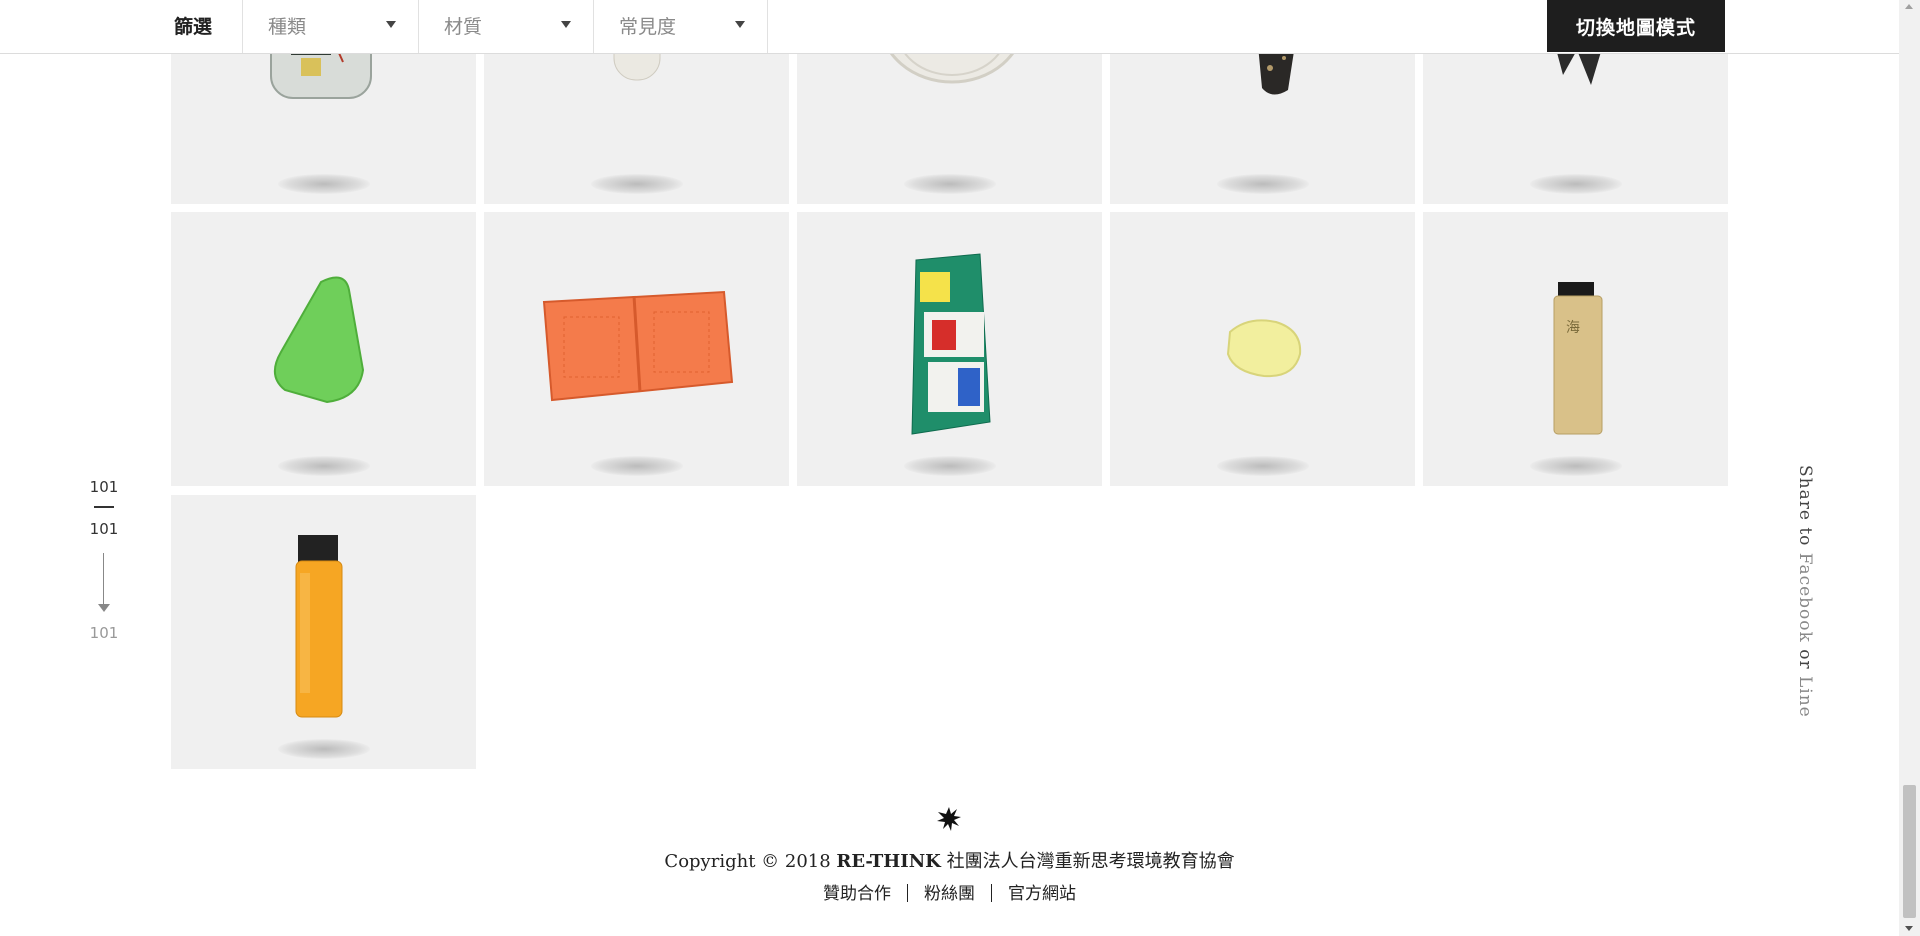 Image resolution: width=1920 pixels, height=936 pixels. I want to click on counter-total: 101, so click(104, 529).